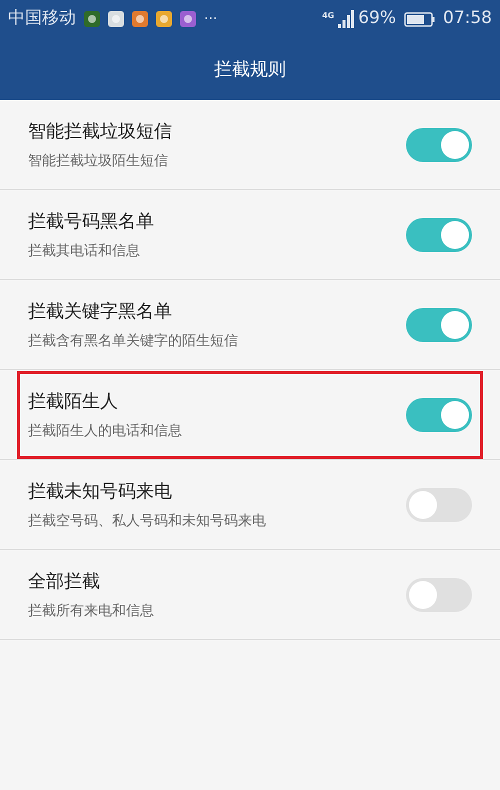 The height and width of the screenshot is (790, 500). I want to click on rule-title: 智能拦截垃圾短信, so click(100, 132).